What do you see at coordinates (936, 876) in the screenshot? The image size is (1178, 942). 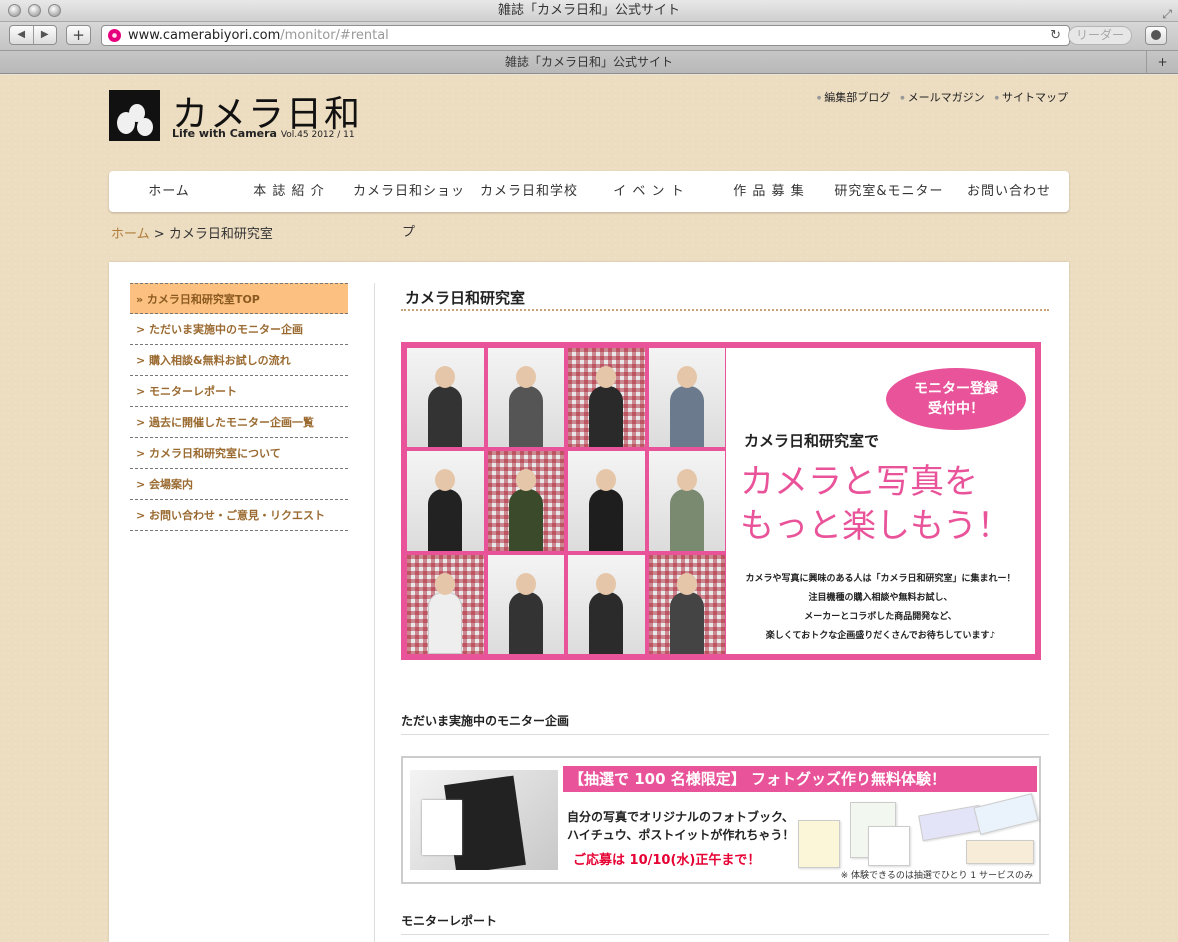 I see `banner-note: ※ 体験できるのは抽選でひとり 1 サービスのみ` at bounding box center [936, 876].